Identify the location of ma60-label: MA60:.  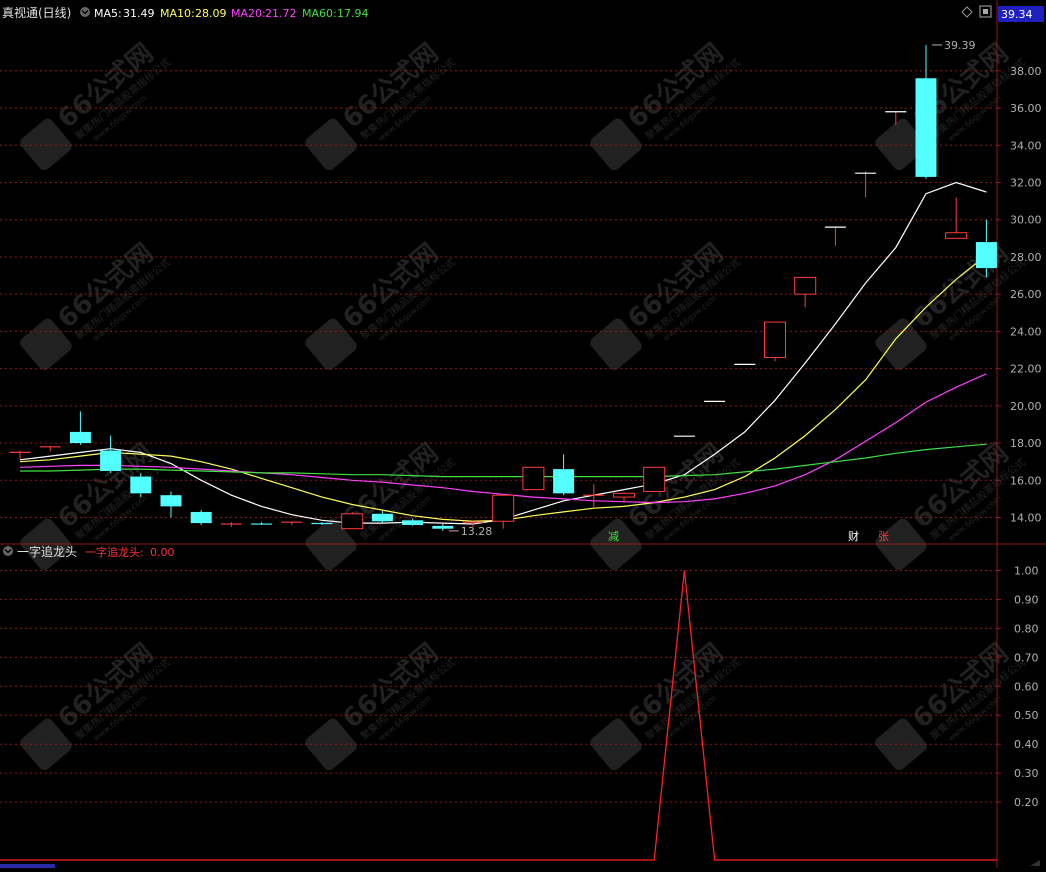
(319, 13).